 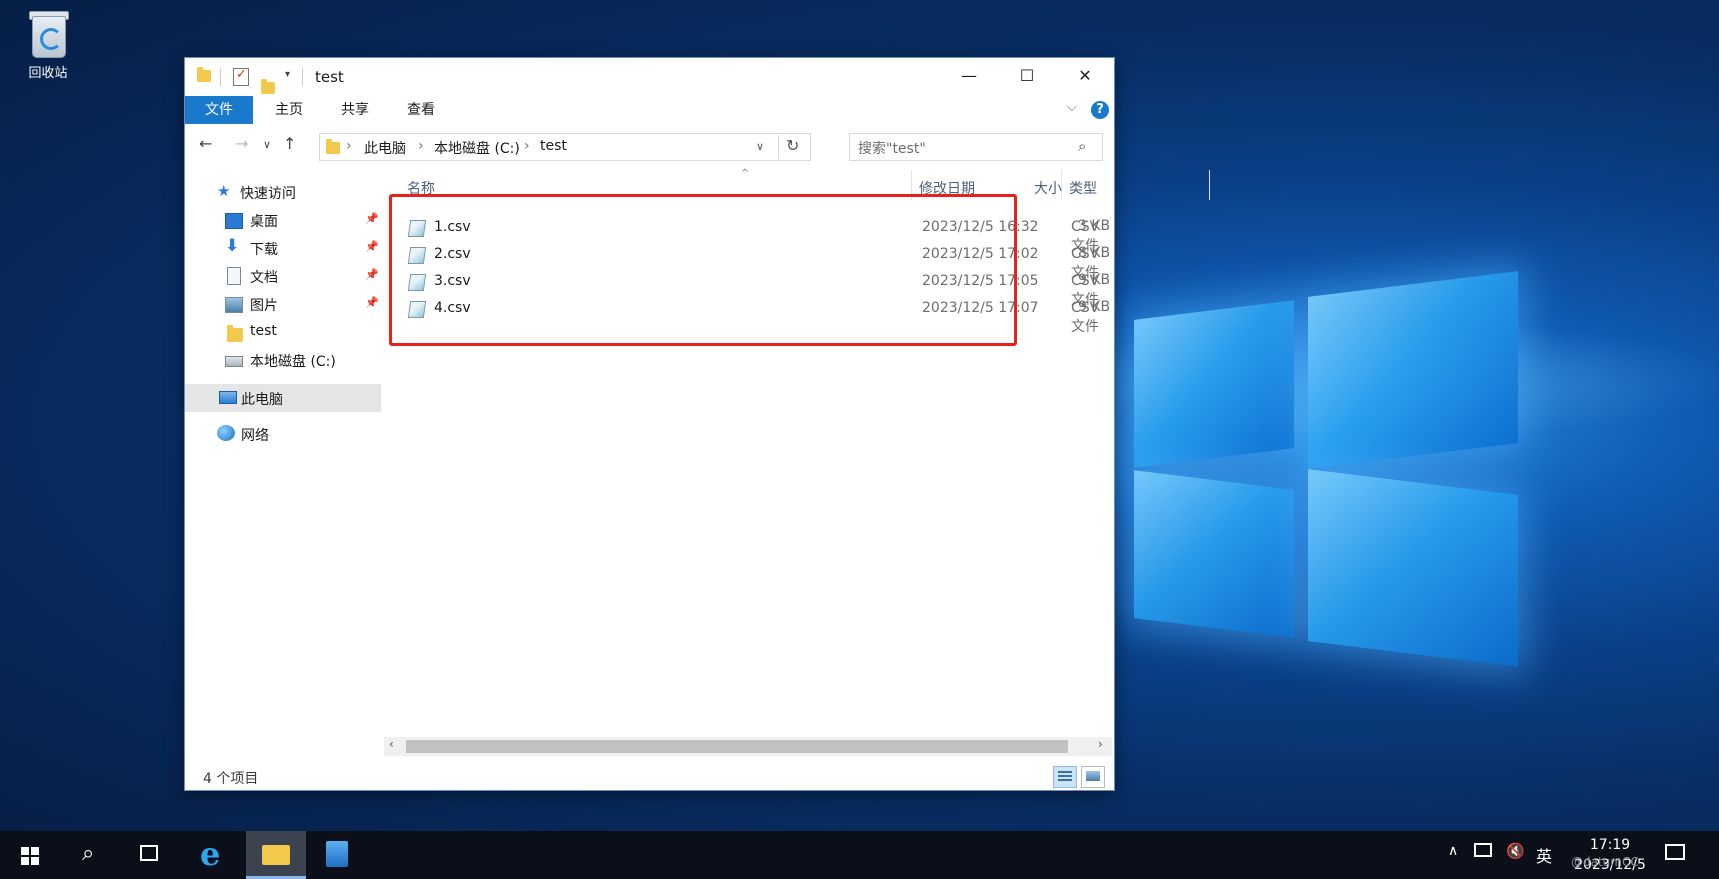 What do you see at coordinates (1094, 226) in the screenshot?
I see `file-size: 3 KB` at bounding box center [1094, 226].